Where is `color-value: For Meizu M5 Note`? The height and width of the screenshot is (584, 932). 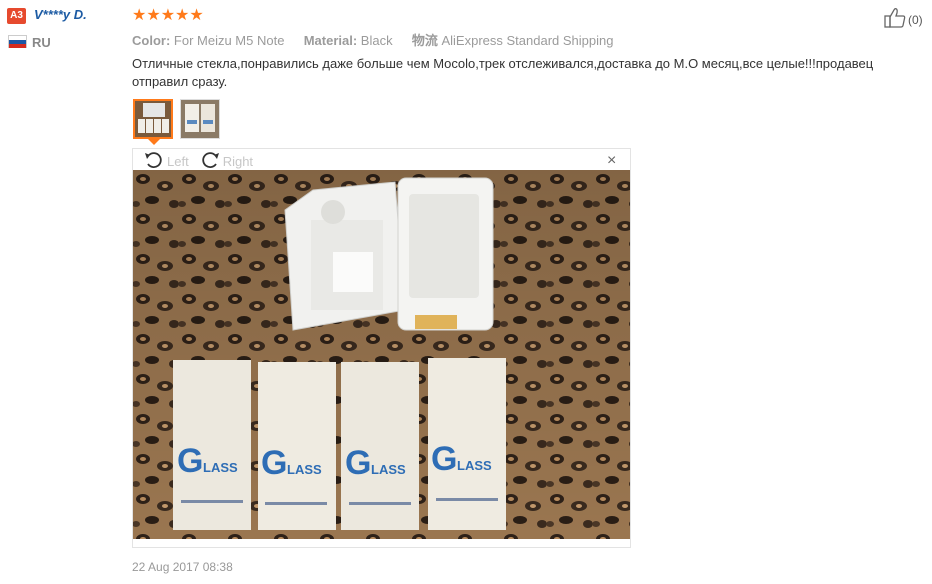
color-value: For Meizu M5 Note is located at coordinates (229, 40).